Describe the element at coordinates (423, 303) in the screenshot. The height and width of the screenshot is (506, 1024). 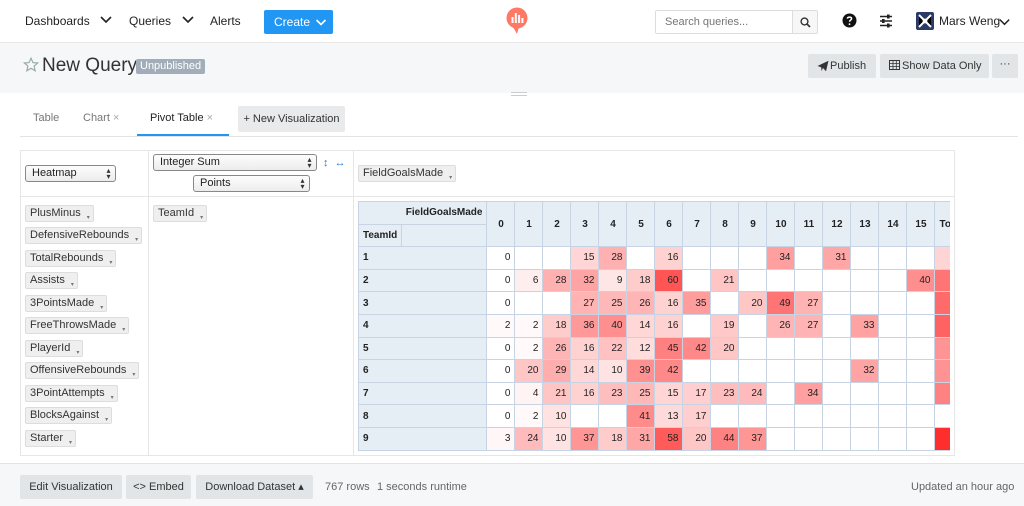
I see `row-header-cell: 3` at that location.